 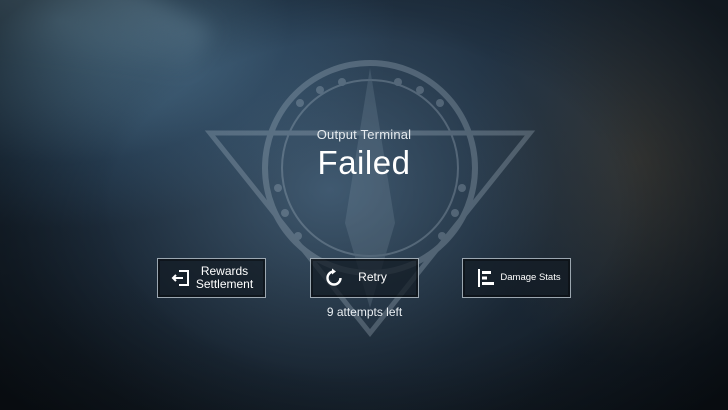 What do you see at coordinates (364, 134) in the screenshot?
I see `result-subtitle: Output Terminal` at bounding box center [364, 134].